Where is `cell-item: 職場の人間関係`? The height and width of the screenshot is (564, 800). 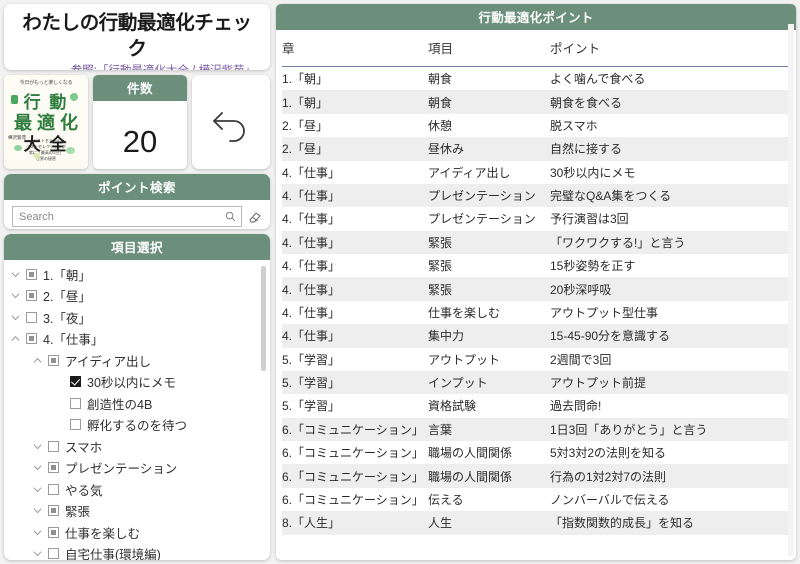
cell-item: 職場の人間関係 is located at coordinates (470, 476).